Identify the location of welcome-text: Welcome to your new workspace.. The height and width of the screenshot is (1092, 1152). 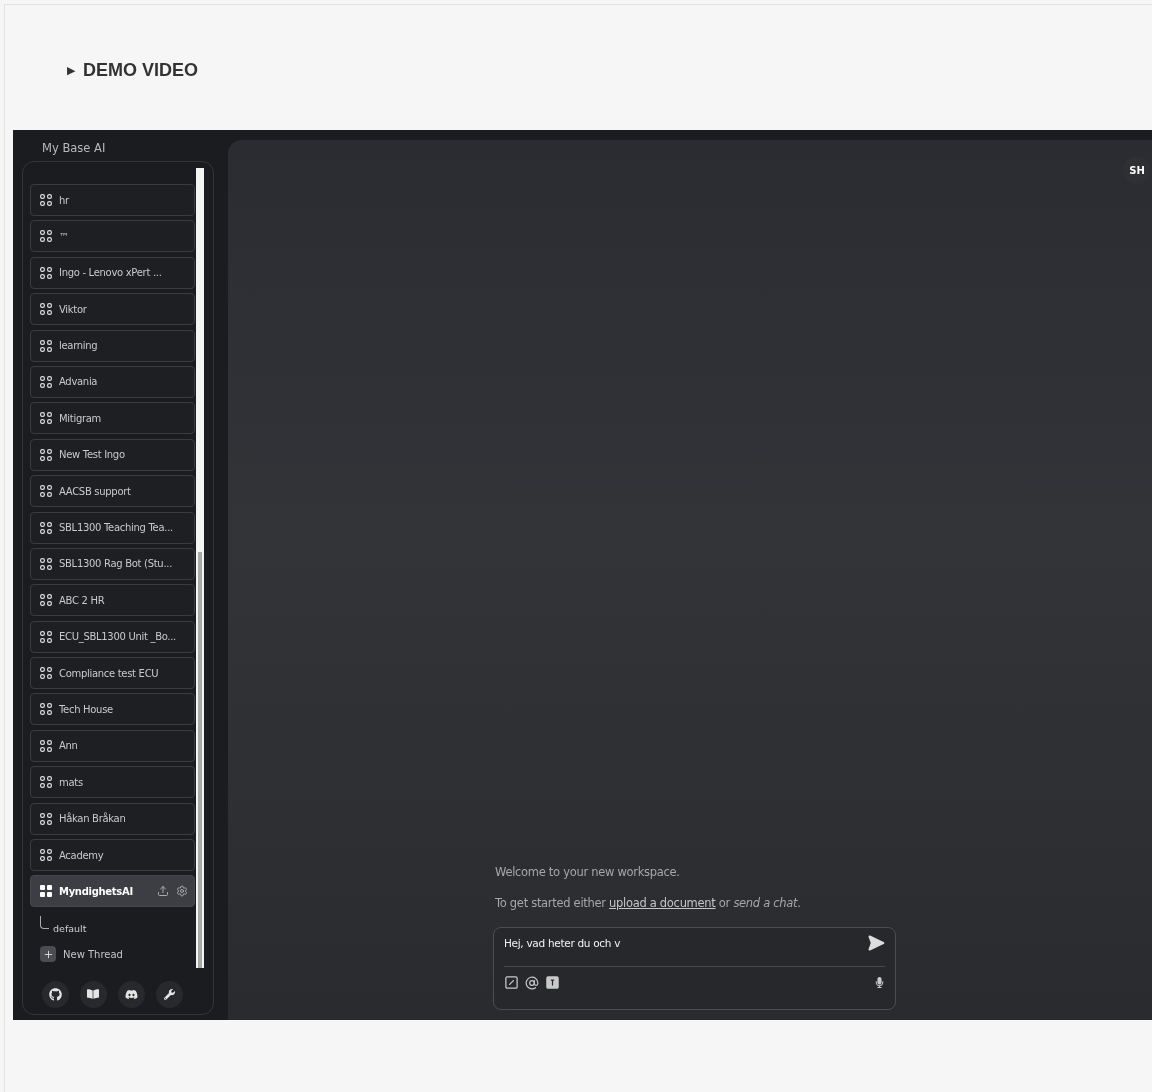
(588, 872).